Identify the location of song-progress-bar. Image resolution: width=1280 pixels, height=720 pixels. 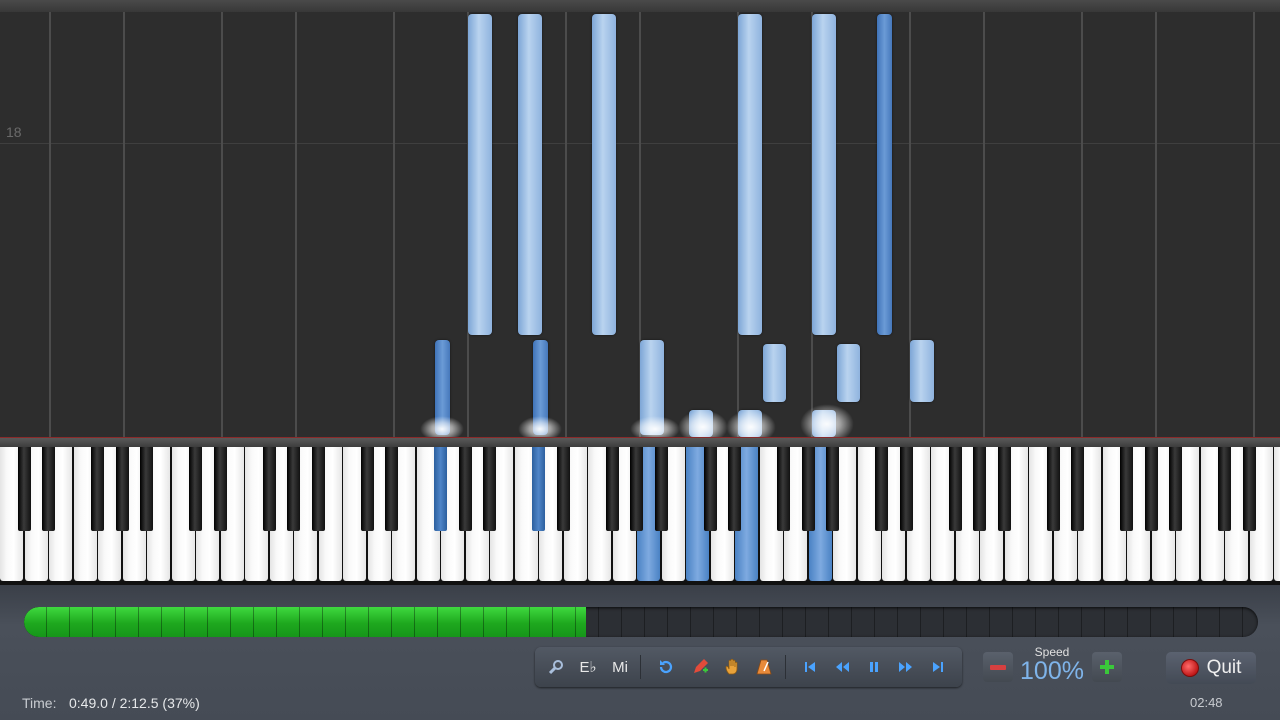
(641, 622).